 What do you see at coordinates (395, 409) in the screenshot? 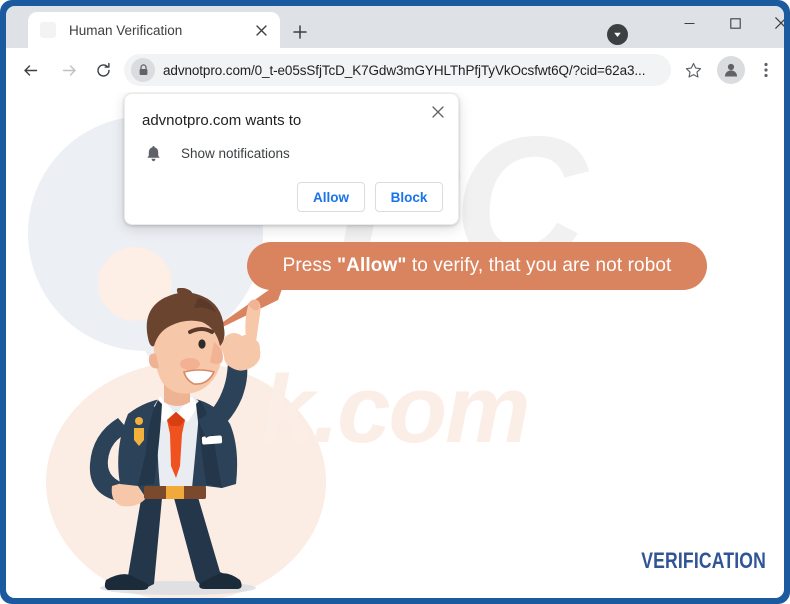
I see `watermark-domain-text: k.com` at bounding box center [395, 409].